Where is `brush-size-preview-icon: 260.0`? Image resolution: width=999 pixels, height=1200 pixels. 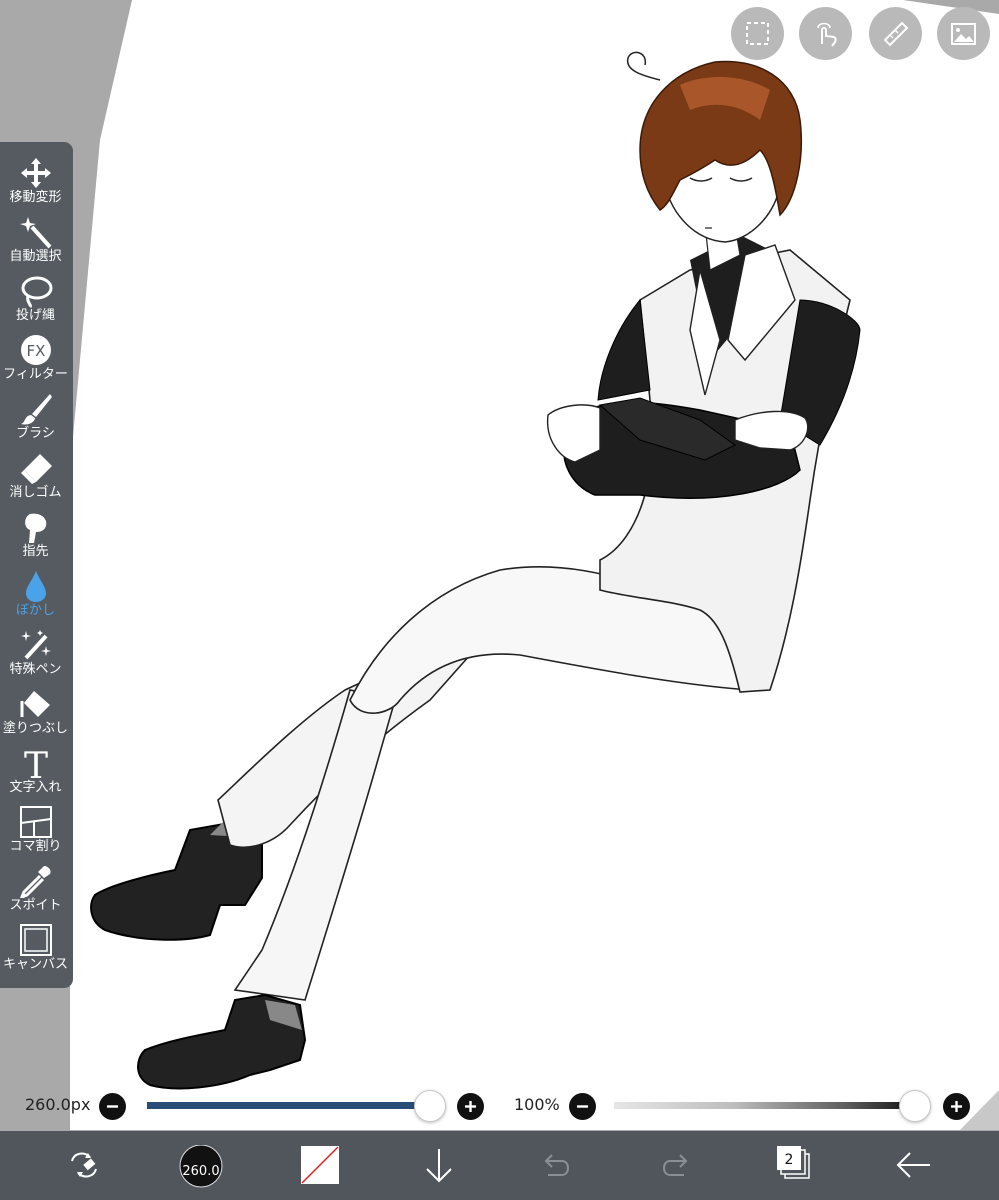 brush-size-preview-icon: 260.0 is located at coordinates (201, 1166).